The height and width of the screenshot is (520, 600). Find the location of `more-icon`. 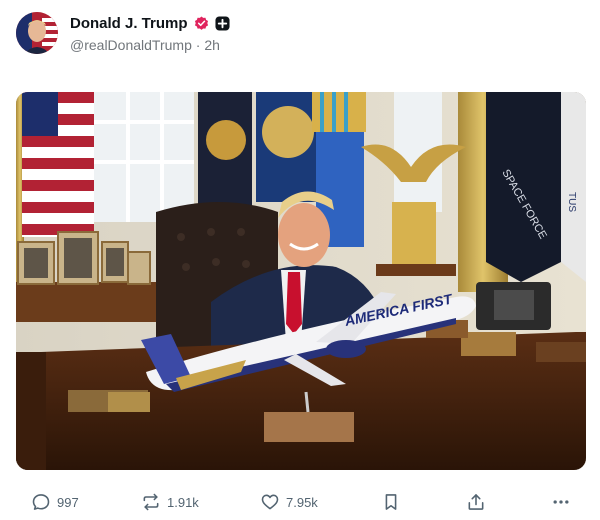

more-icon is located at coordinates (561, 502).